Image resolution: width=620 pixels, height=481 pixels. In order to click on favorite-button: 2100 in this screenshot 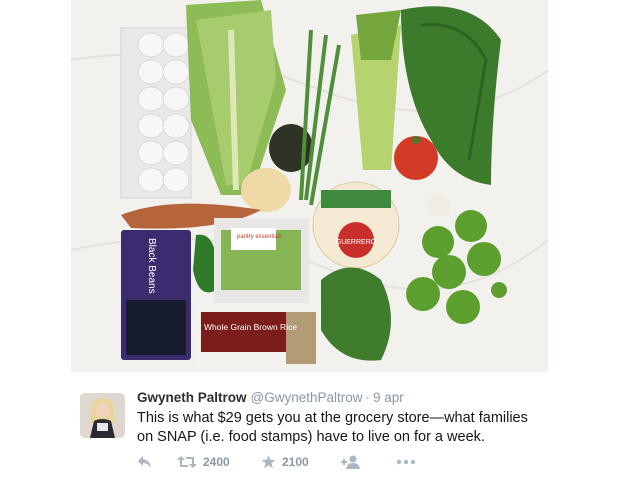, I will do `click(301, 462)`.